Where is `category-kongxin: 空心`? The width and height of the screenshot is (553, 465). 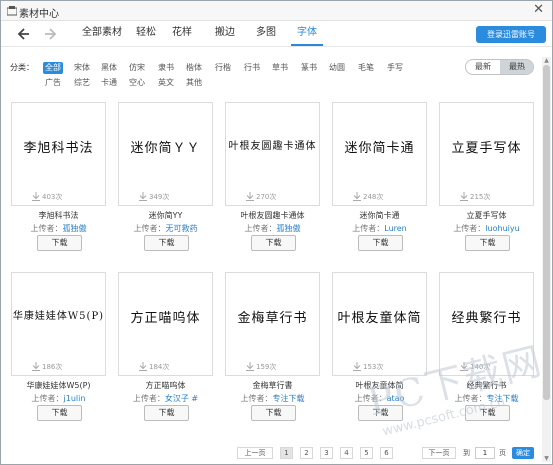
category-kongxin: 空心 is located at coordinates (137, 83).